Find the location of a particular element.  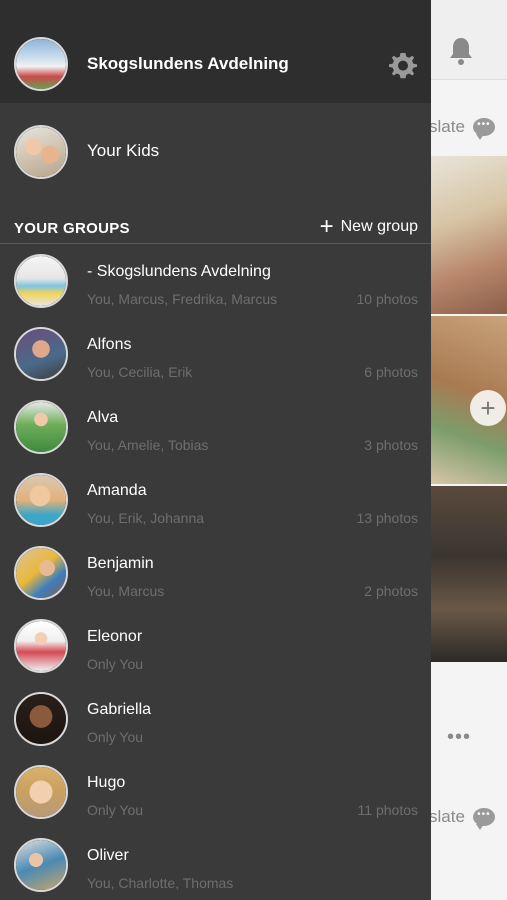

group-item: Gabriella Only You is located at coordinates (215, 719).